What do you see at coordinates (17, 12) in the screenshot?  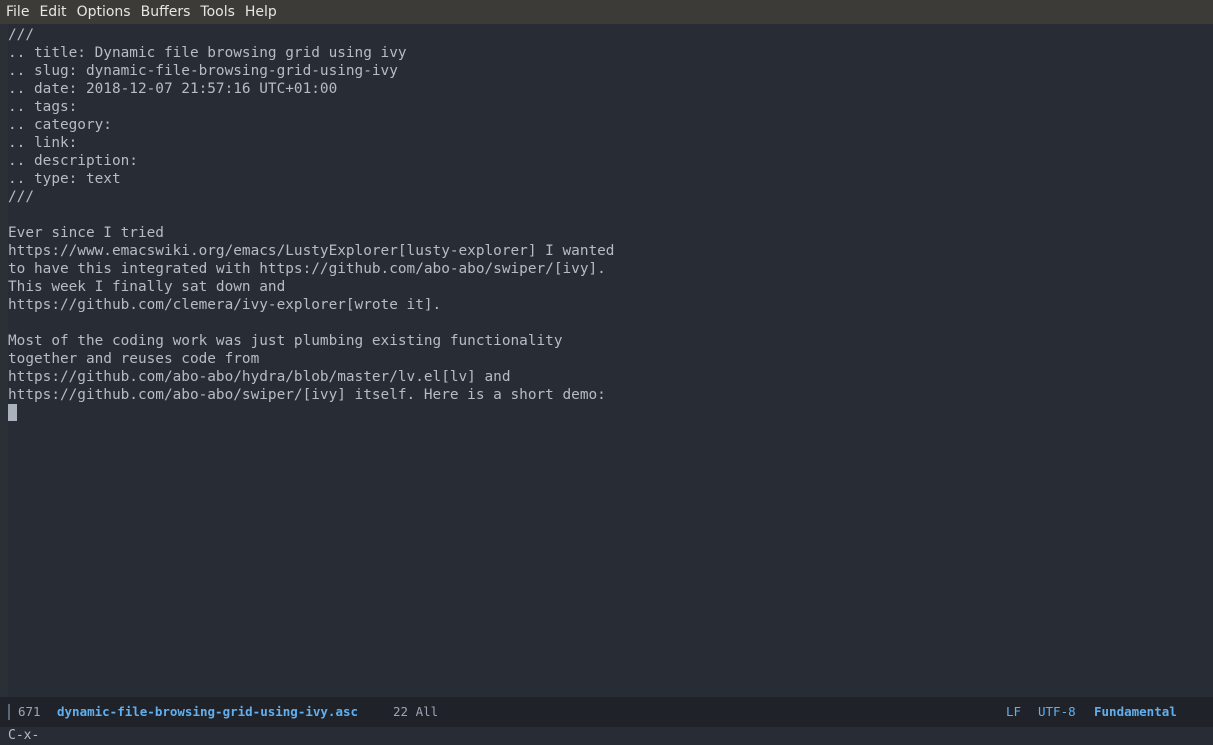 I see `menu-file: File` at bounding box center [17, 12].